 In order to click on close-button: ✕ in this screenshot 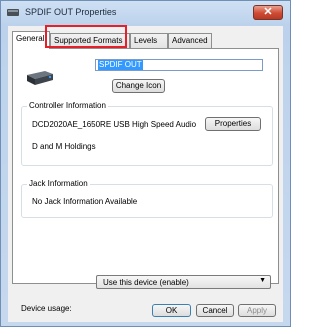, I will do `click(268, 12)`.